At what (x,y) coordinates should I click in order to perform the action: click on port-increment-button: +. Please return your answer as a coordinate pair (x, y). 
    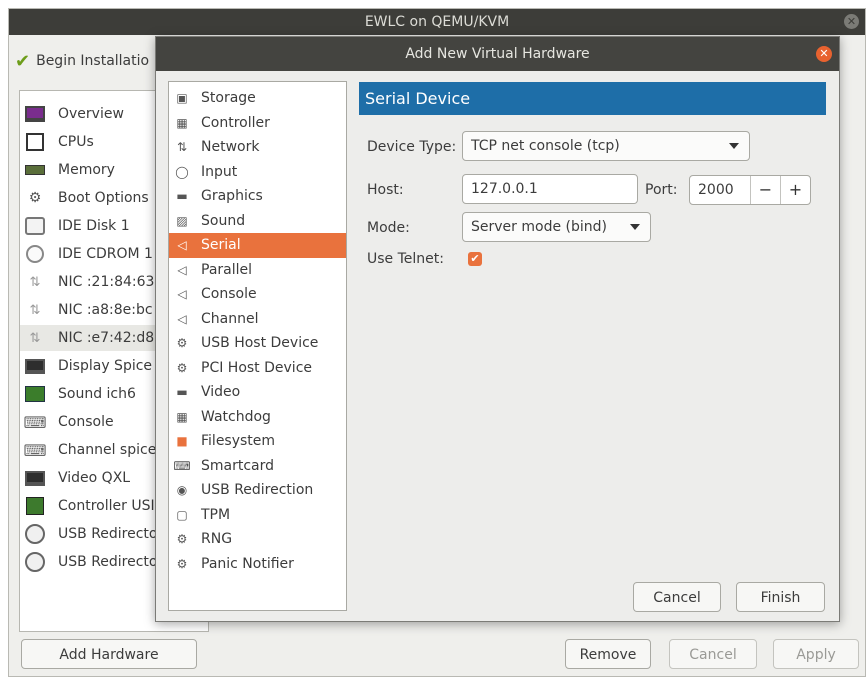
    Looking at the image, I should click on (795, 190).